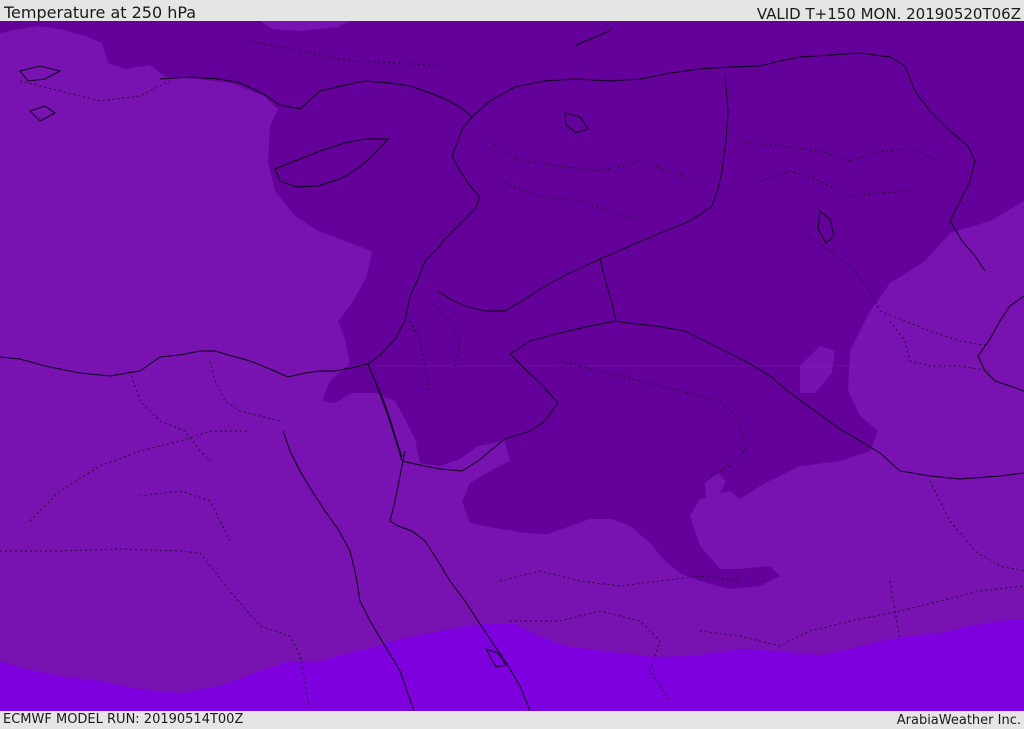 The height and width of the screenshot is (729, 1024). Describe the element at coordinates (100, 12) in the screenshot. I see `map-title: Temperature at 250 hPa` at that location.